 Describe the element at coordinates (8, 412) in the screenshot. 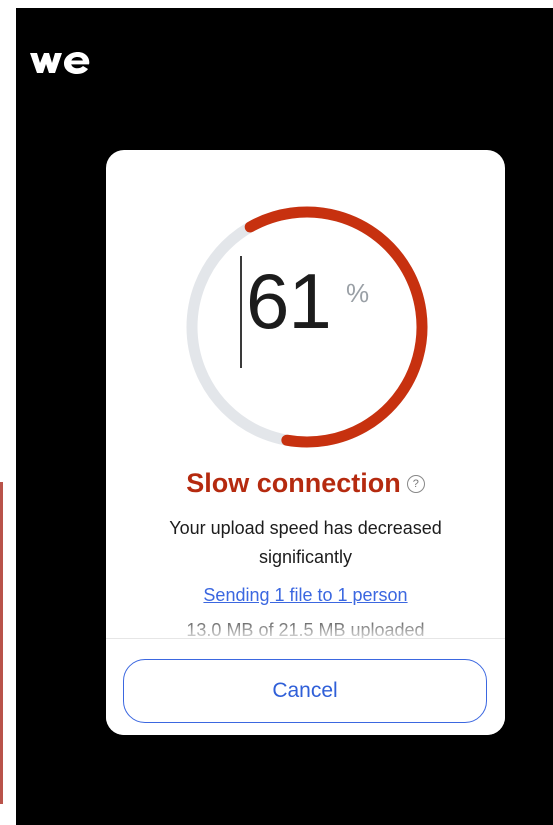

I see `left-edge` at that location.